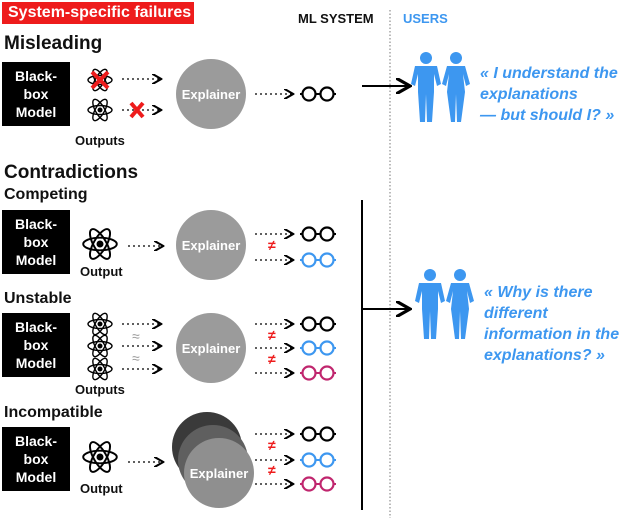 The image size is (640, 520). Describe the element at coordinates (100, 80) in the screenshot. I see `atom-icon-crossed` at that location.